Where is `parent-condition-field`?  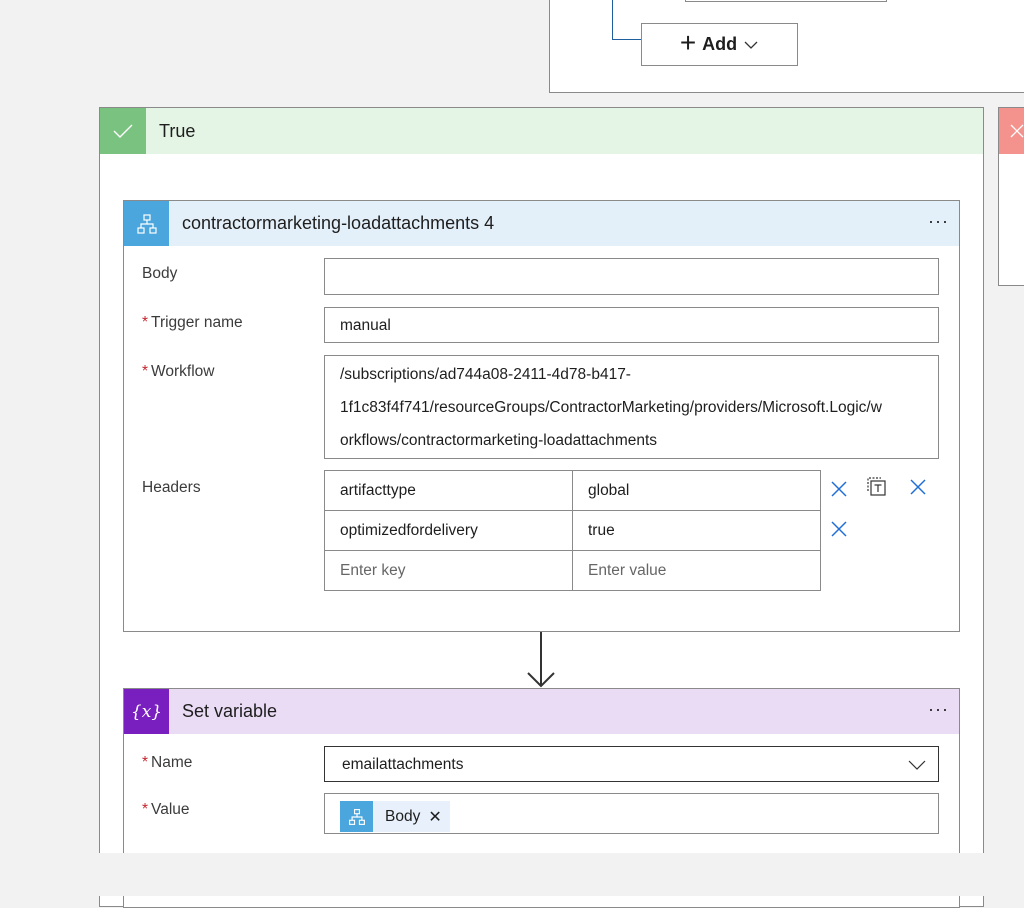
parent-condition-field is located at coordinates (786, 1).